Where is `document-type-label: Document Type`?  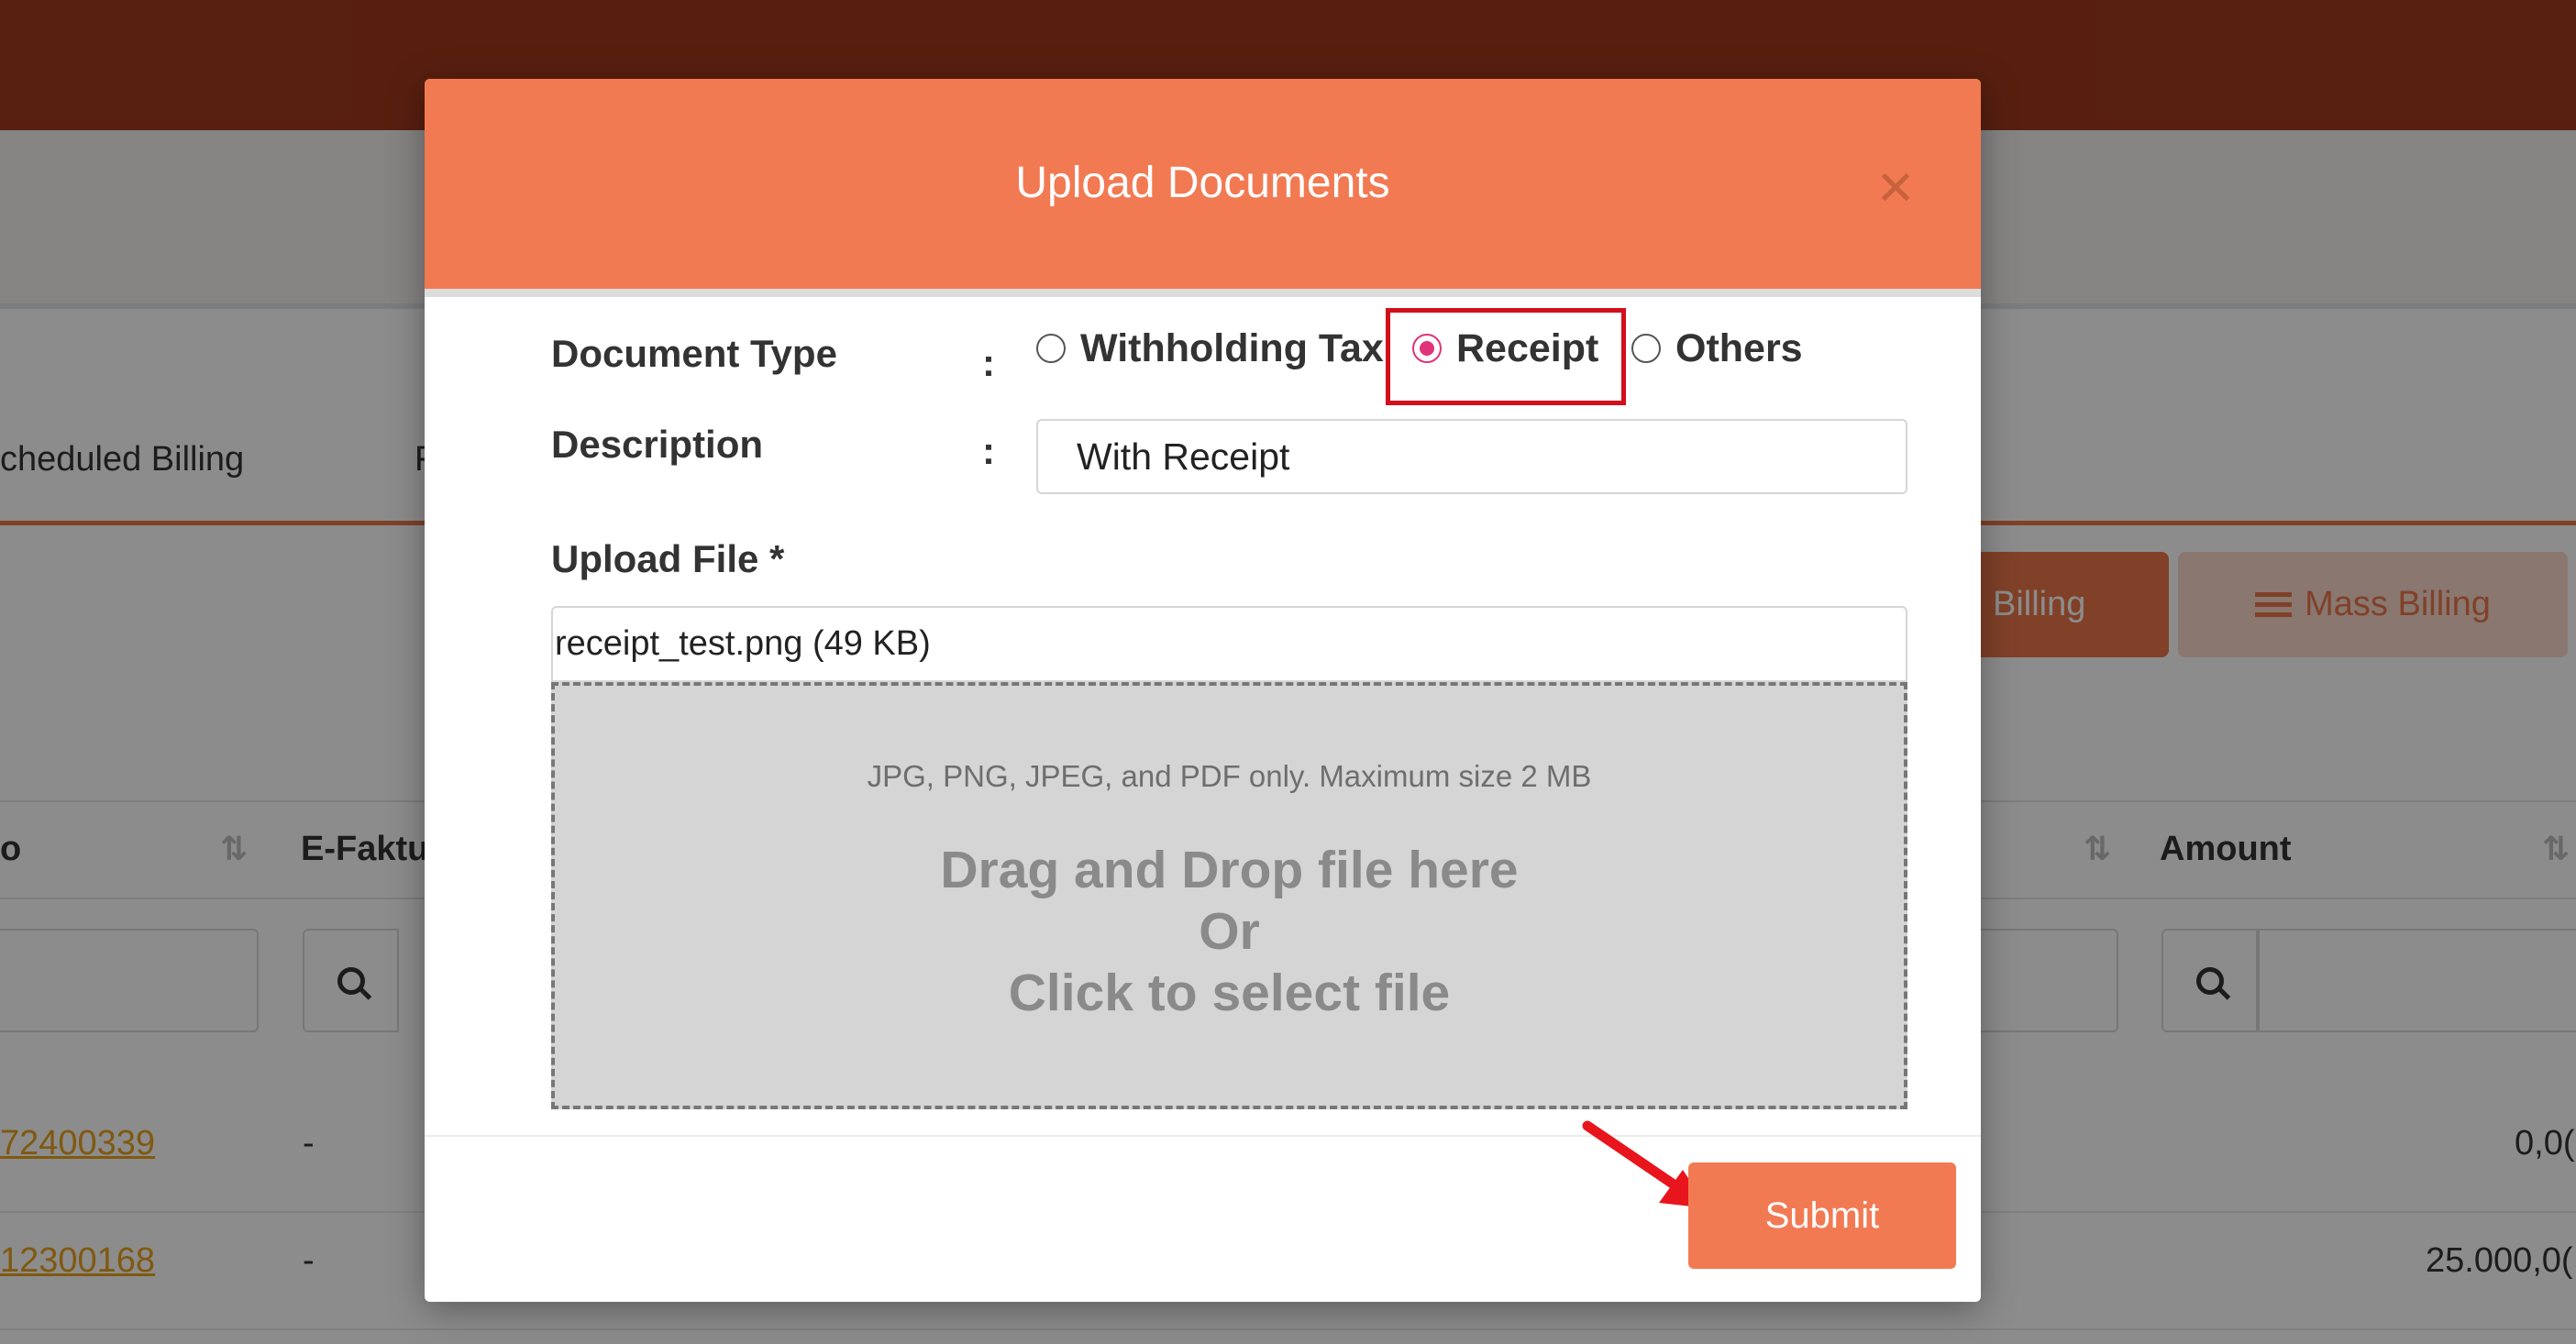
document-type-label: Document Type is located at coordinates (694, 353).